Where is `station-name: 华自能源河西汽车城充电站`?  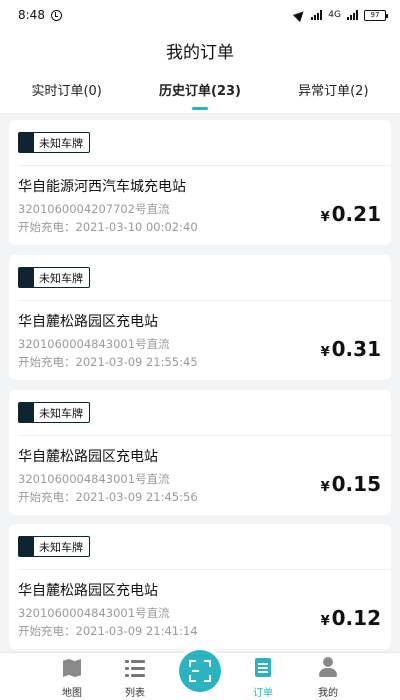
station-name: 华自能源河西汽车城充电站 is located at coordinates (102, 187).